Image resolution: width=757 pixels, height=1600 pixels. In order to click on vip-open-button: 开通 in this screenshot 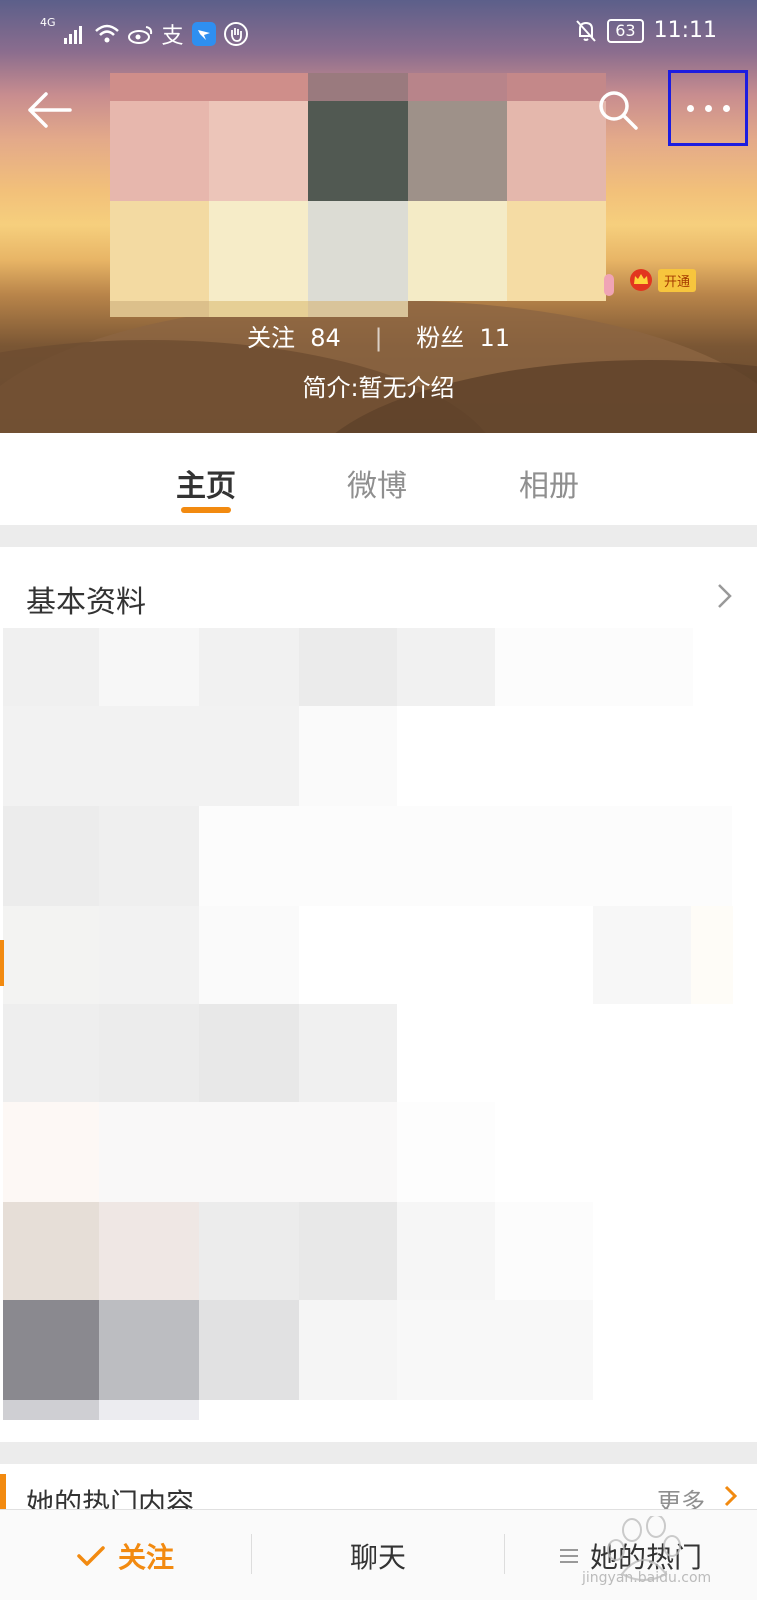, I will do `click(662, 280)`.